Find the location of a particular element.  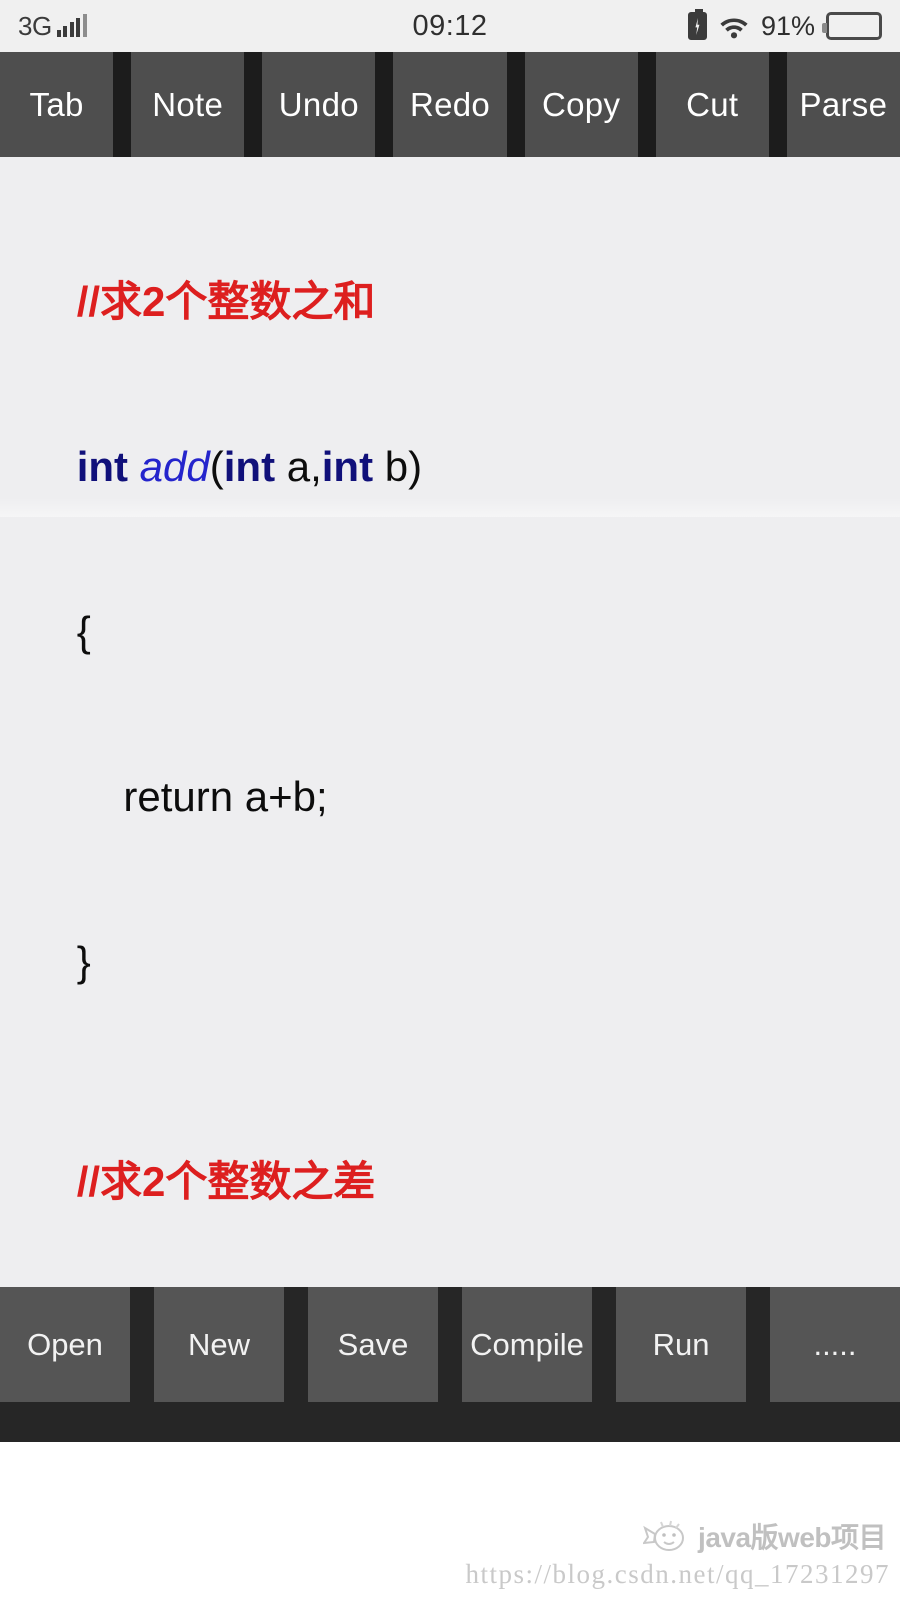

top-toolbar: Tab Note Undo Redo Copy Cut Parse is located at coordinates (450, 104).